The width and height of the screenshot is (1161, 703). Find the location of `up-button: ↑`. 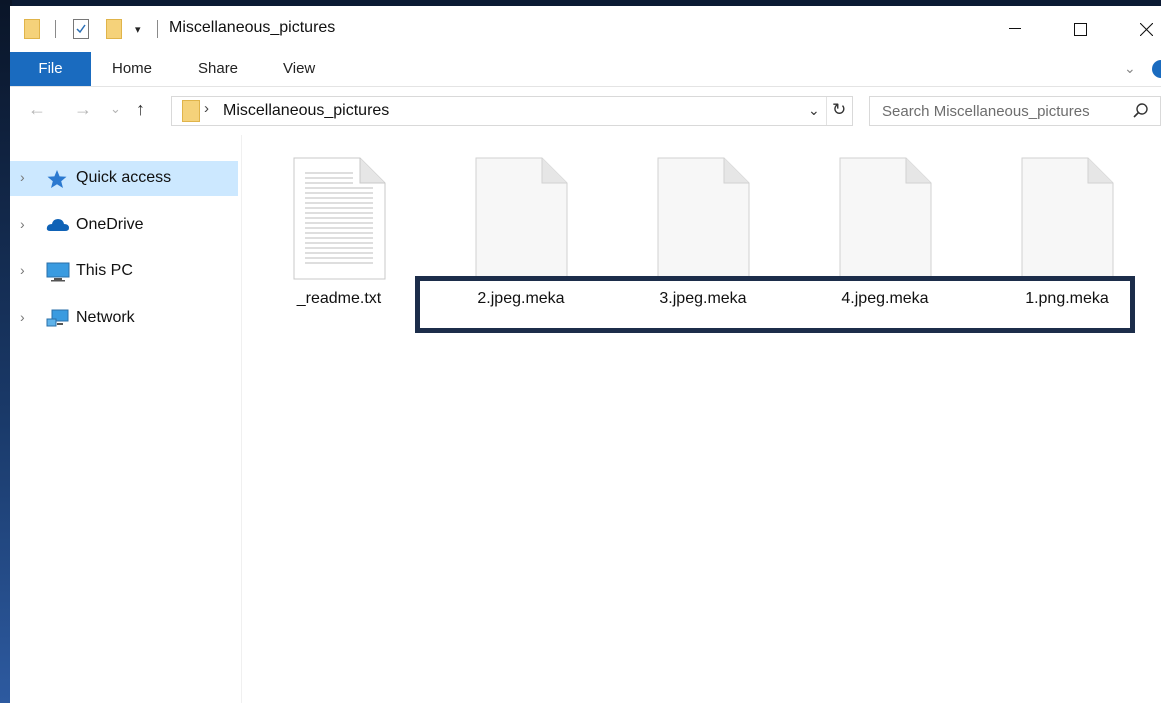

up-button: ↑ is located at coordinates (140, 109).